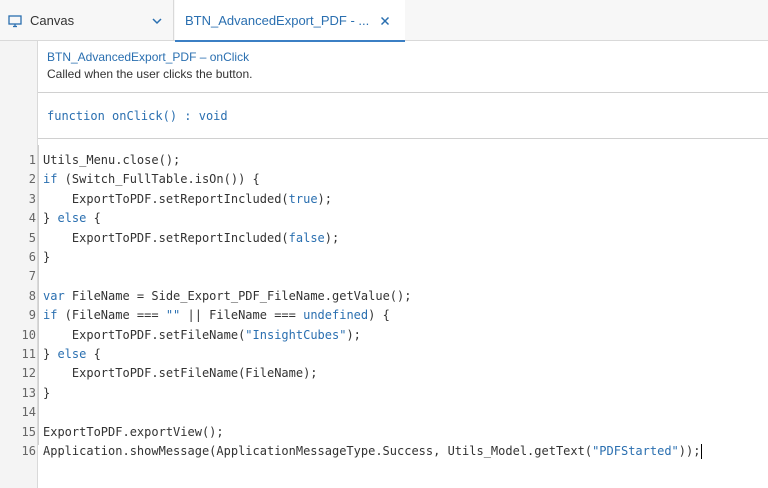  I want to click on code-line: 1 Utils_Menu.close();, so click(384, 160).